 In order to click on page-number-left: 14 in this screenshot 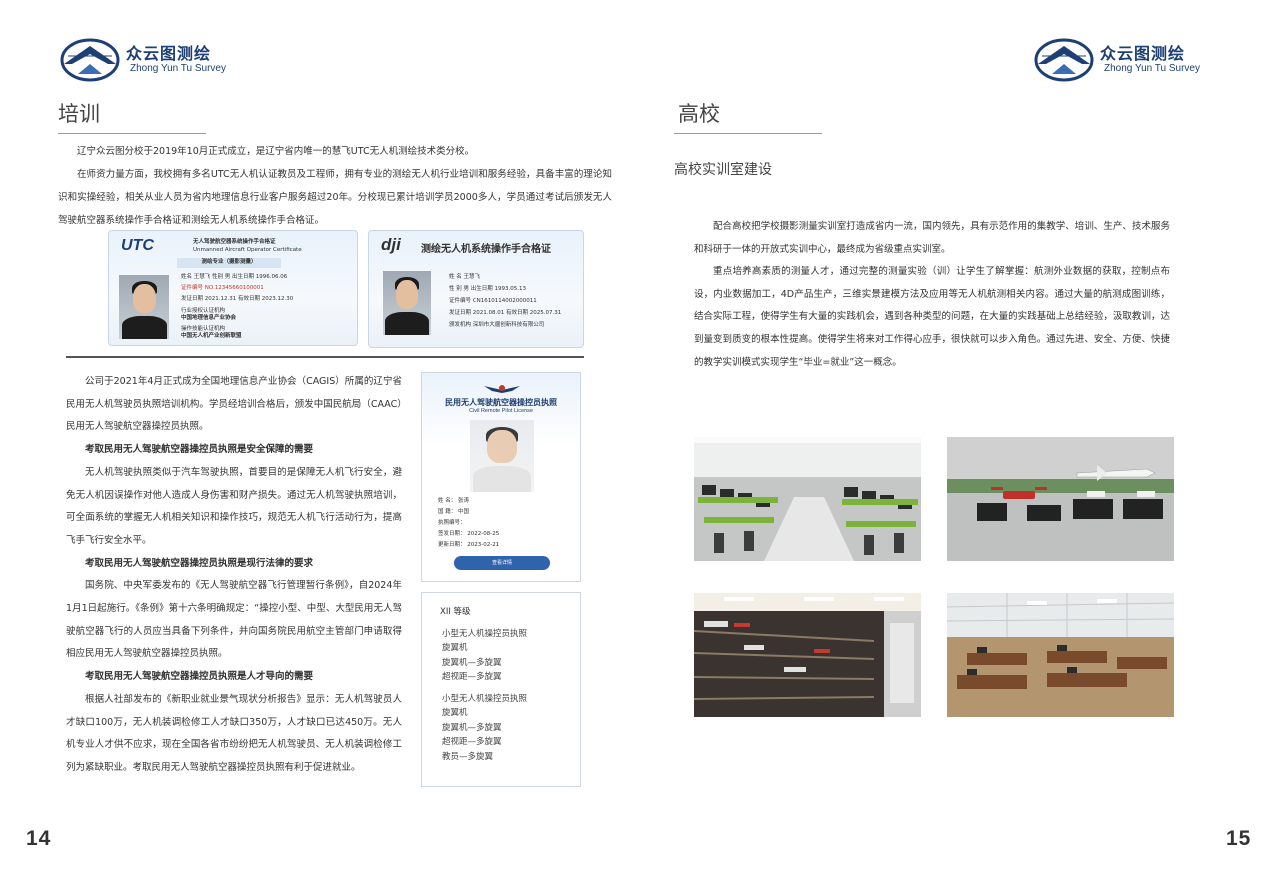, I will do `click(39, 838)`.